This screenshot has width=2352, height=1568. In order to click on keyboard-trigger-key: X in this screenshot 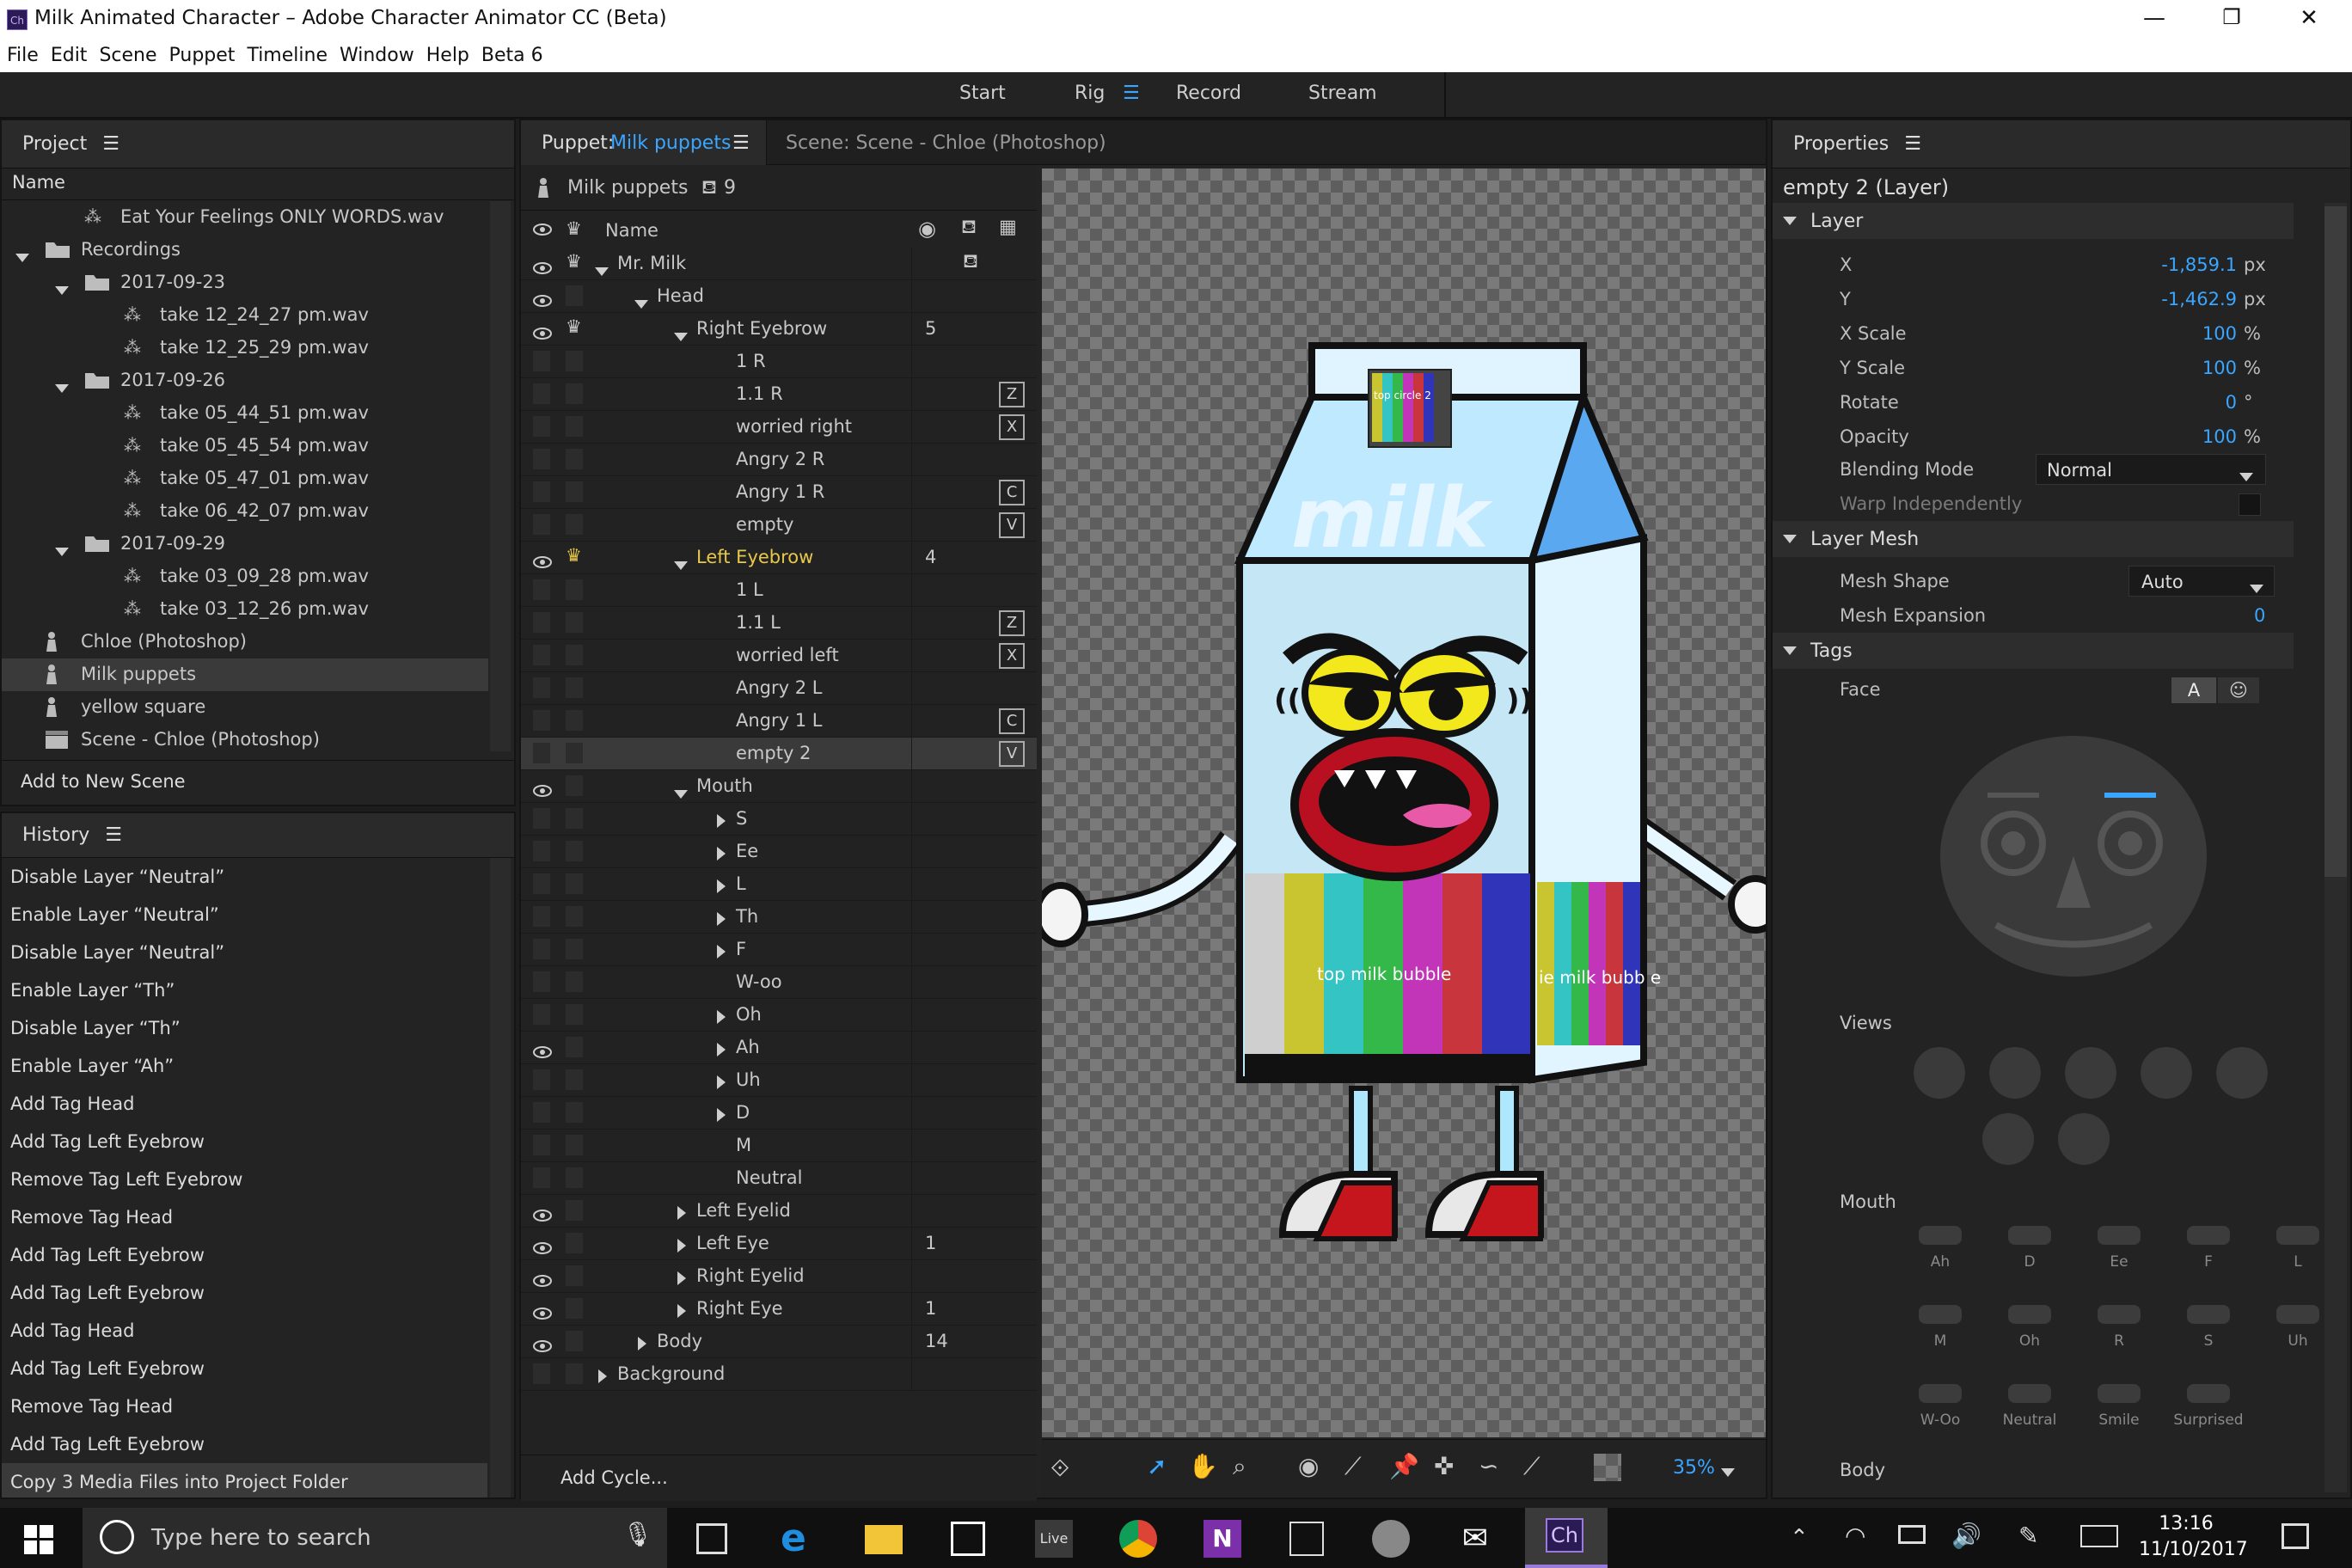, I will do `click(1012, 427)`.